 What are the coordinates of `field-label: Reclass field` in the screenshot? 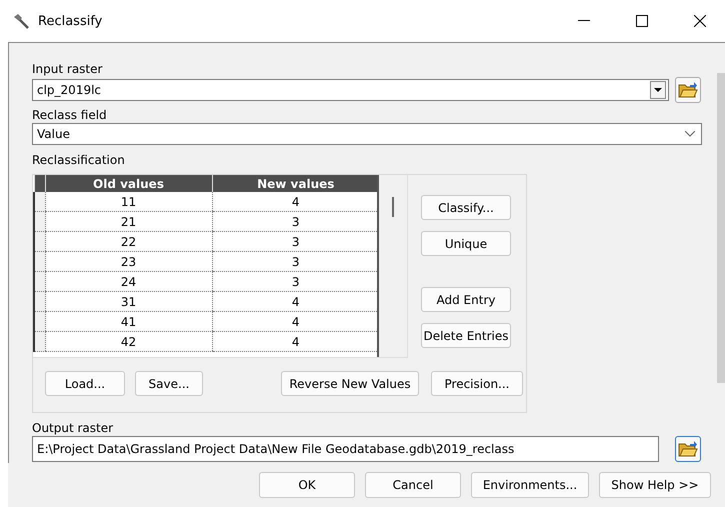 It's located at (70, 115).